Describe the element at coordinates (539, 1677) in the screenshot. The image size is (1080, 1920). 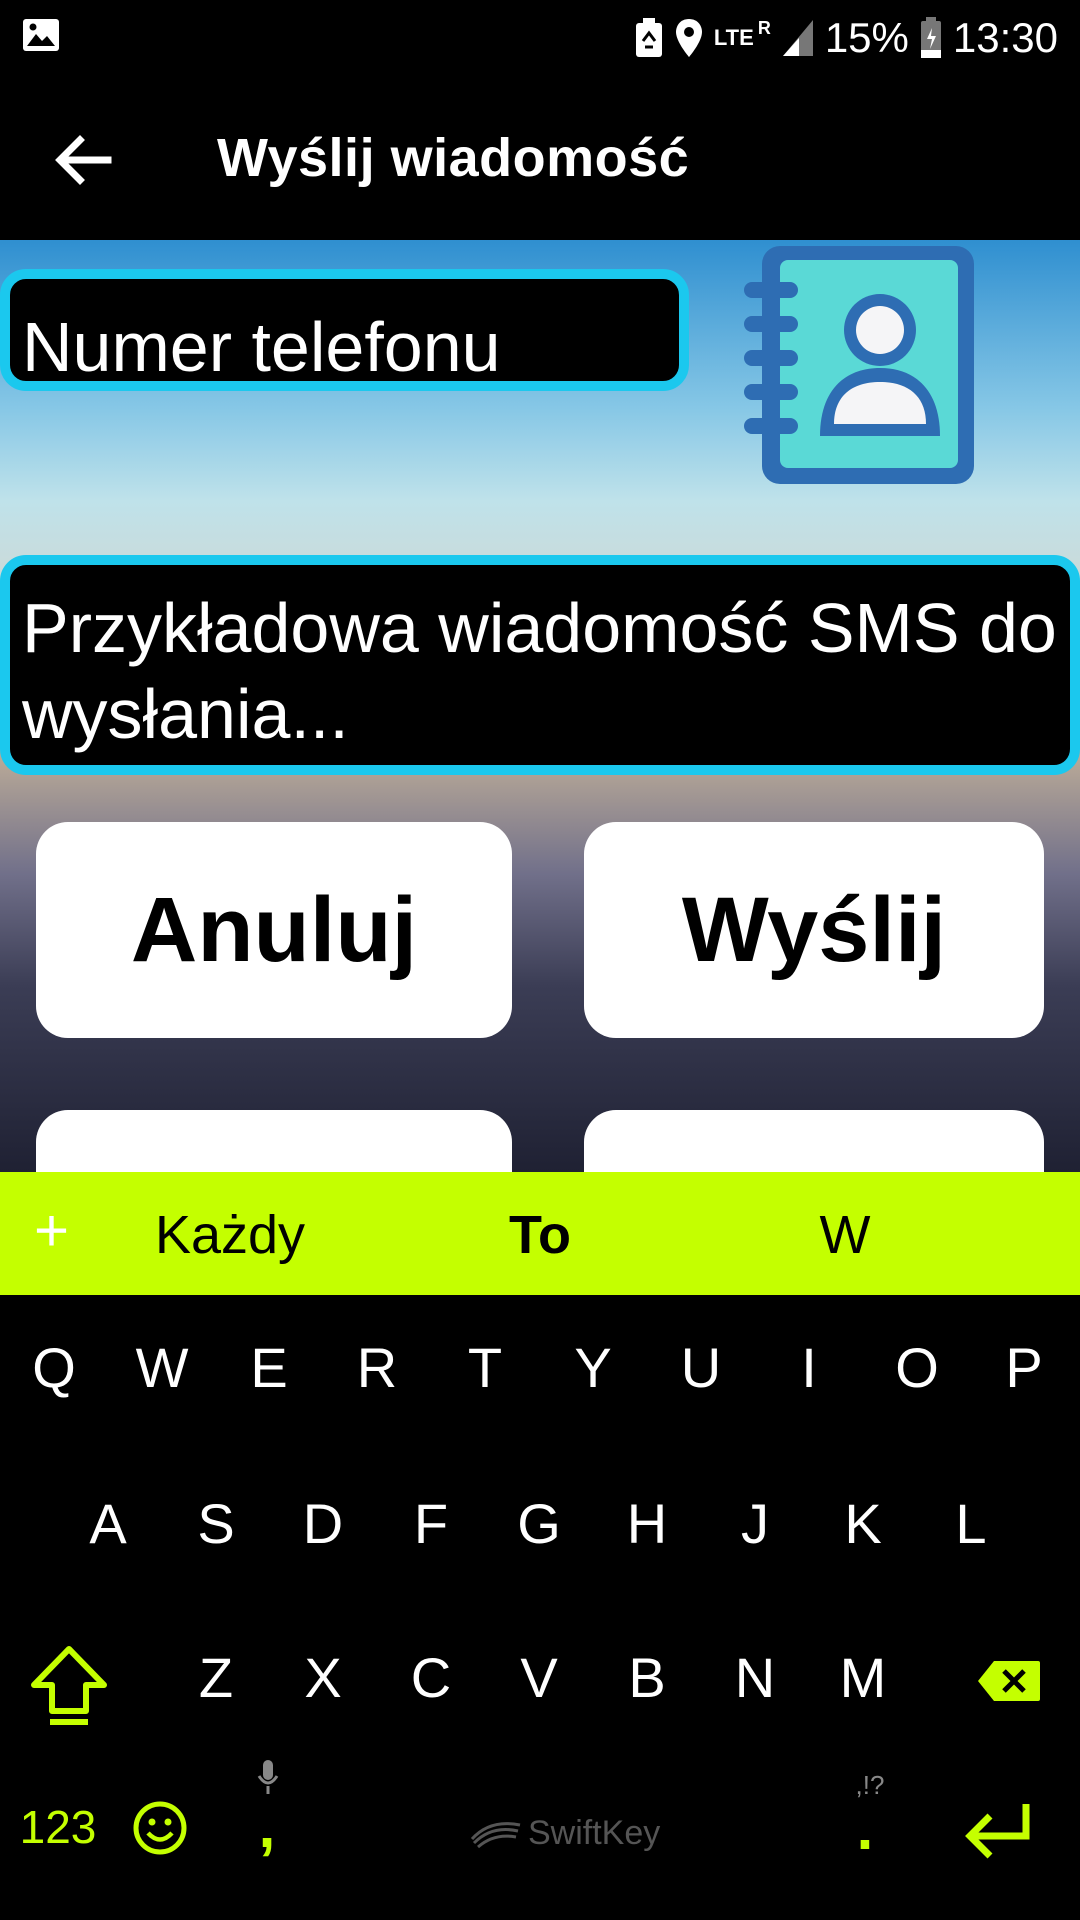
I see `key-v: V` at that location.